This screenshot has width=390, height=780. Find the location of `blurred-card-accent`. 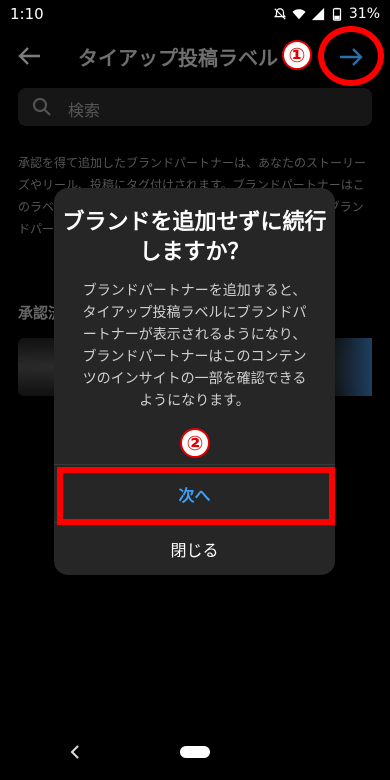

blurred-card-accent is located at coordinates (351, 367).